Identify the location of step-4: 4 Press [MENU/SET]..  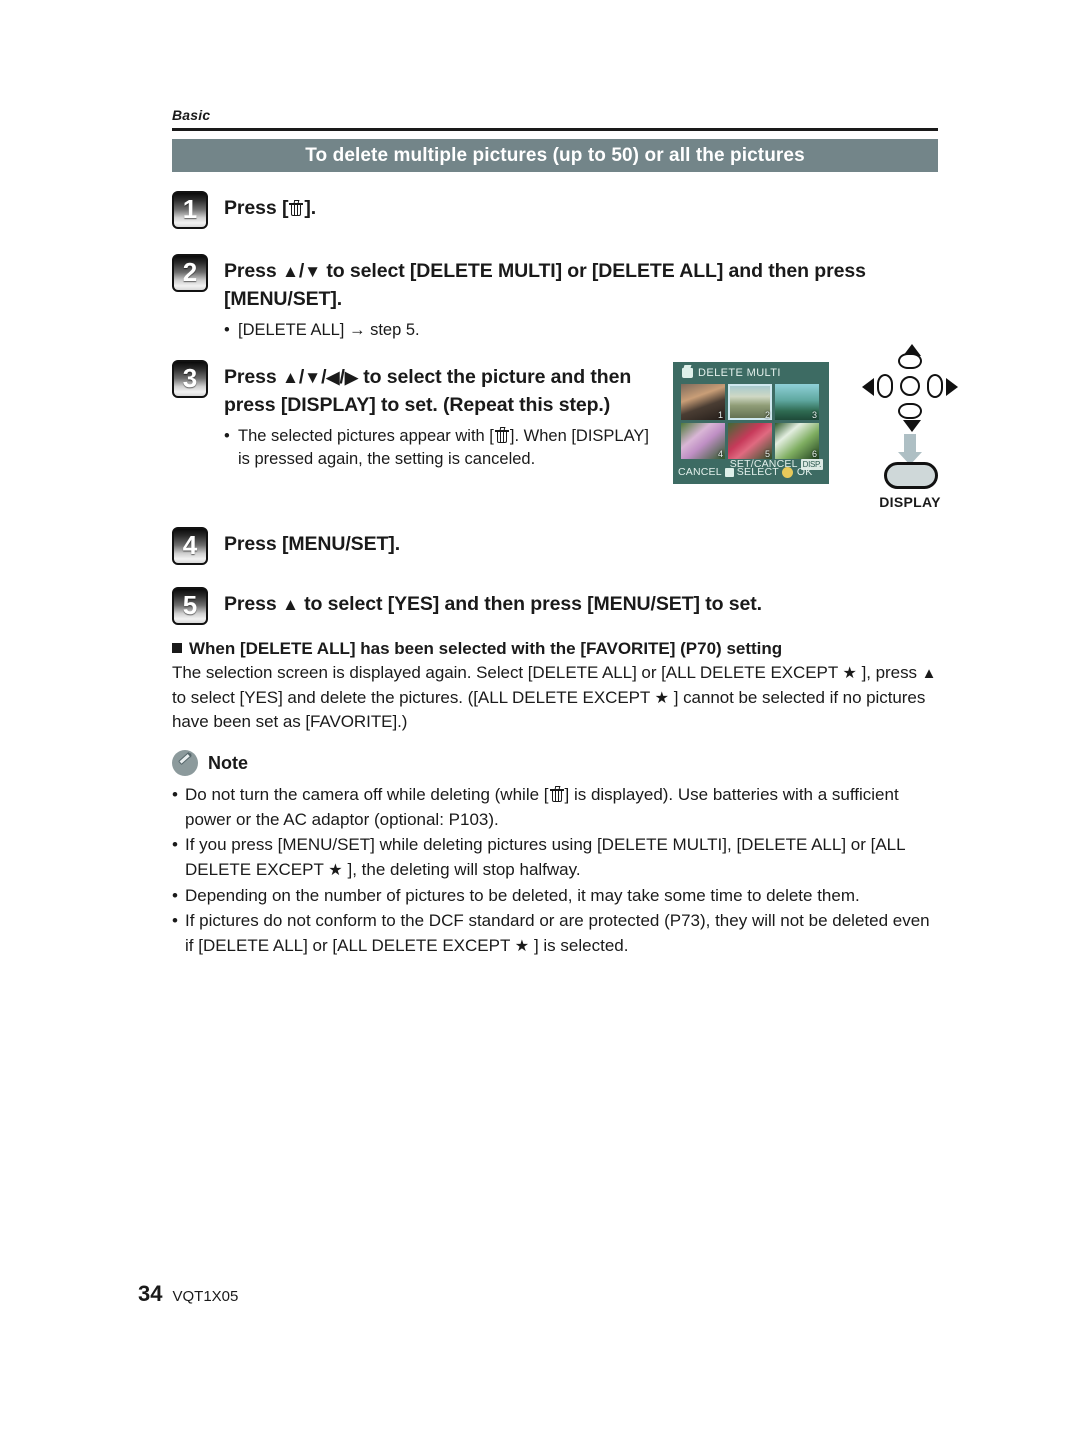
(422, 546).